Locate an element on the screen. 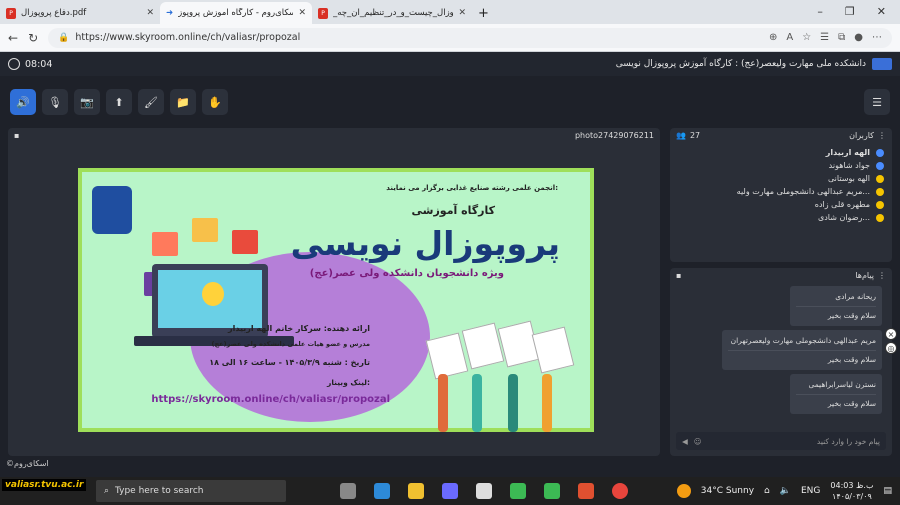 The width and height of the screenshot is (900, 505). user-row: مطهره قلی زاده is located at coordinates (849, 204).